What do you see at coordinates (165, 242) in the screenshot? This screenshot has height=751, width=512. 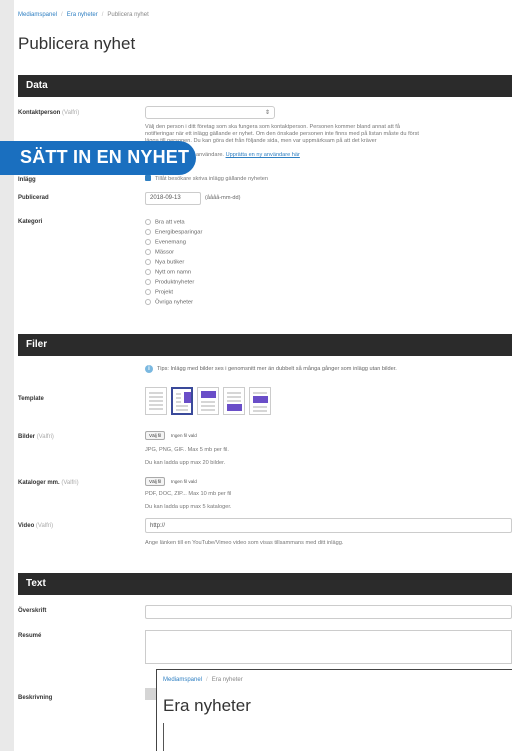 I see `category-option: Evenemang` at bounding box center [165, 242].